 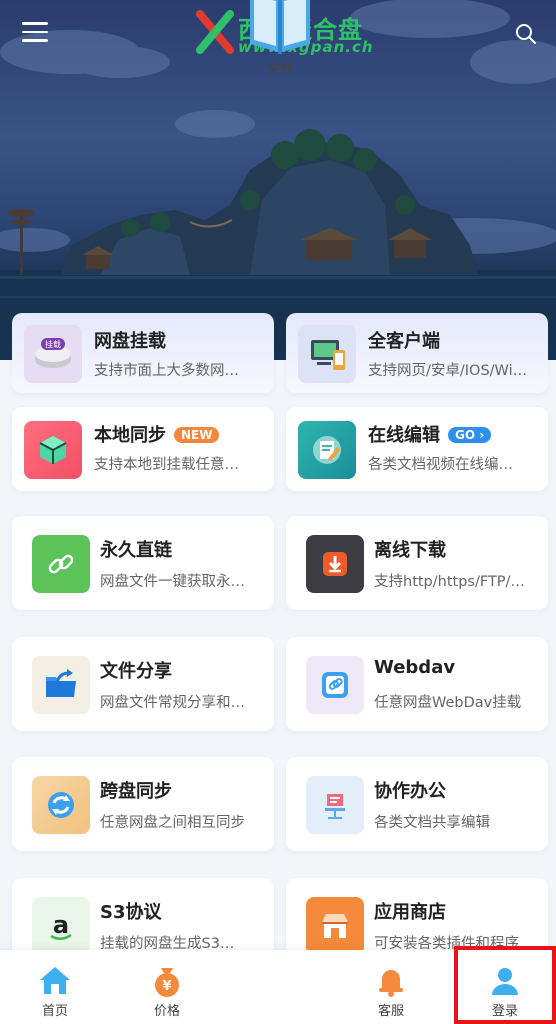 I want to click on menu-icon, so click(x=35, y=23).